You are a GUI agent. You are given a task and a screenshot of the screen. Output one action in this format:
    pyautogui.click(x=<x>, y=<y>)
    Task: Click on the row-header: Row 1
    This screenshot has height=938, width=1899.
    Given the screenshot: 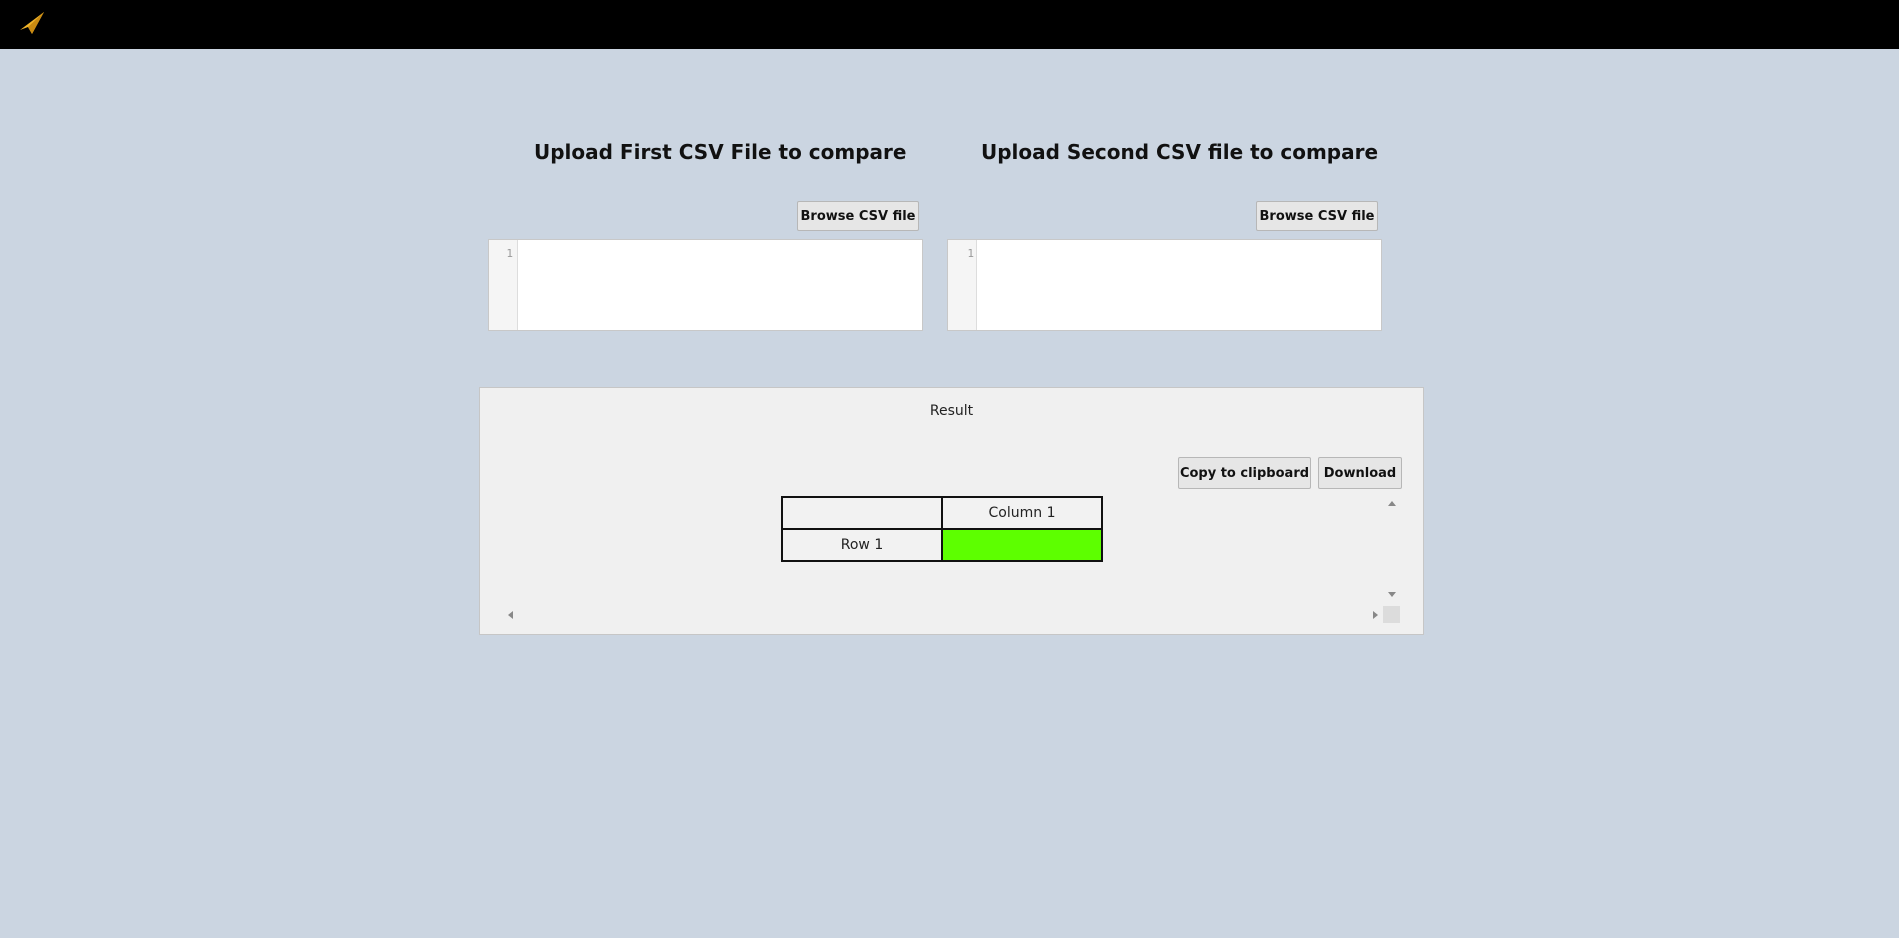 What is the action you would take?
    pyautogui.click(x=862, y=545)
    